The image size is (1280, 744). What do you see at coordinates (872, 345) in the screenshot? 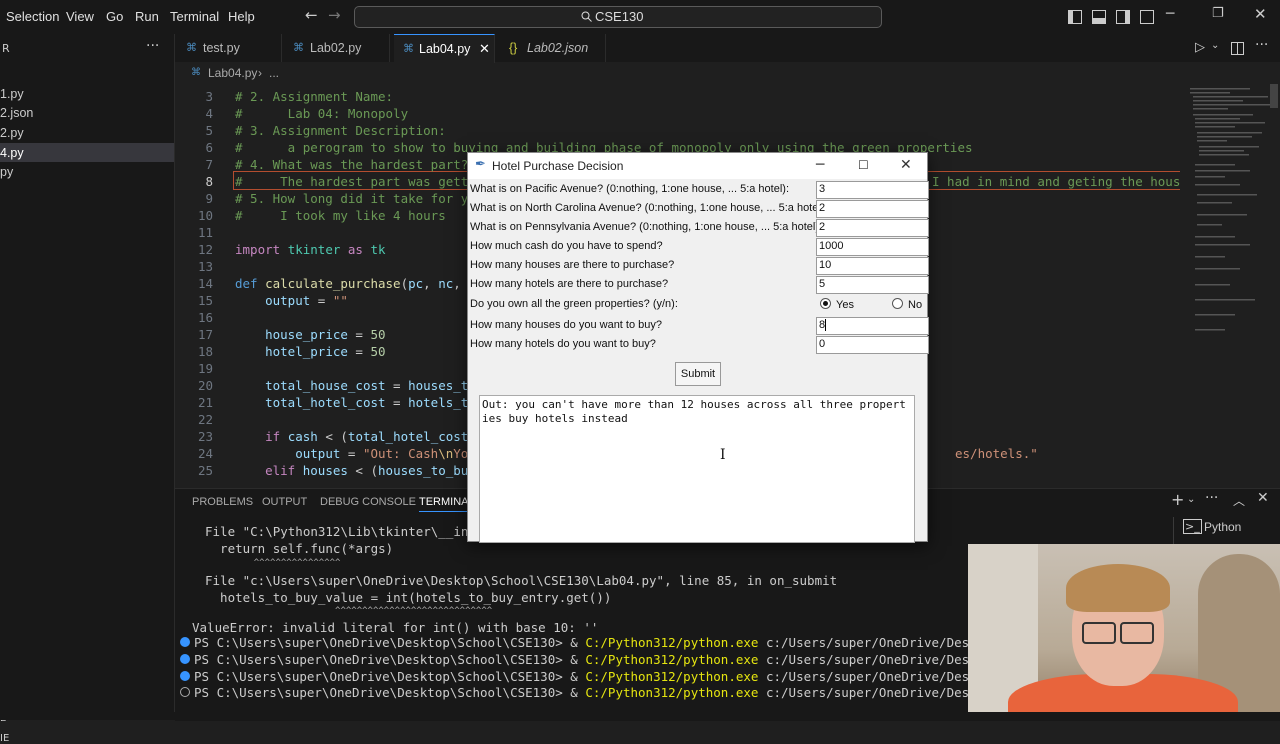
I see `hotels-to-buy-input: 0` at bounding box center [872, 345].